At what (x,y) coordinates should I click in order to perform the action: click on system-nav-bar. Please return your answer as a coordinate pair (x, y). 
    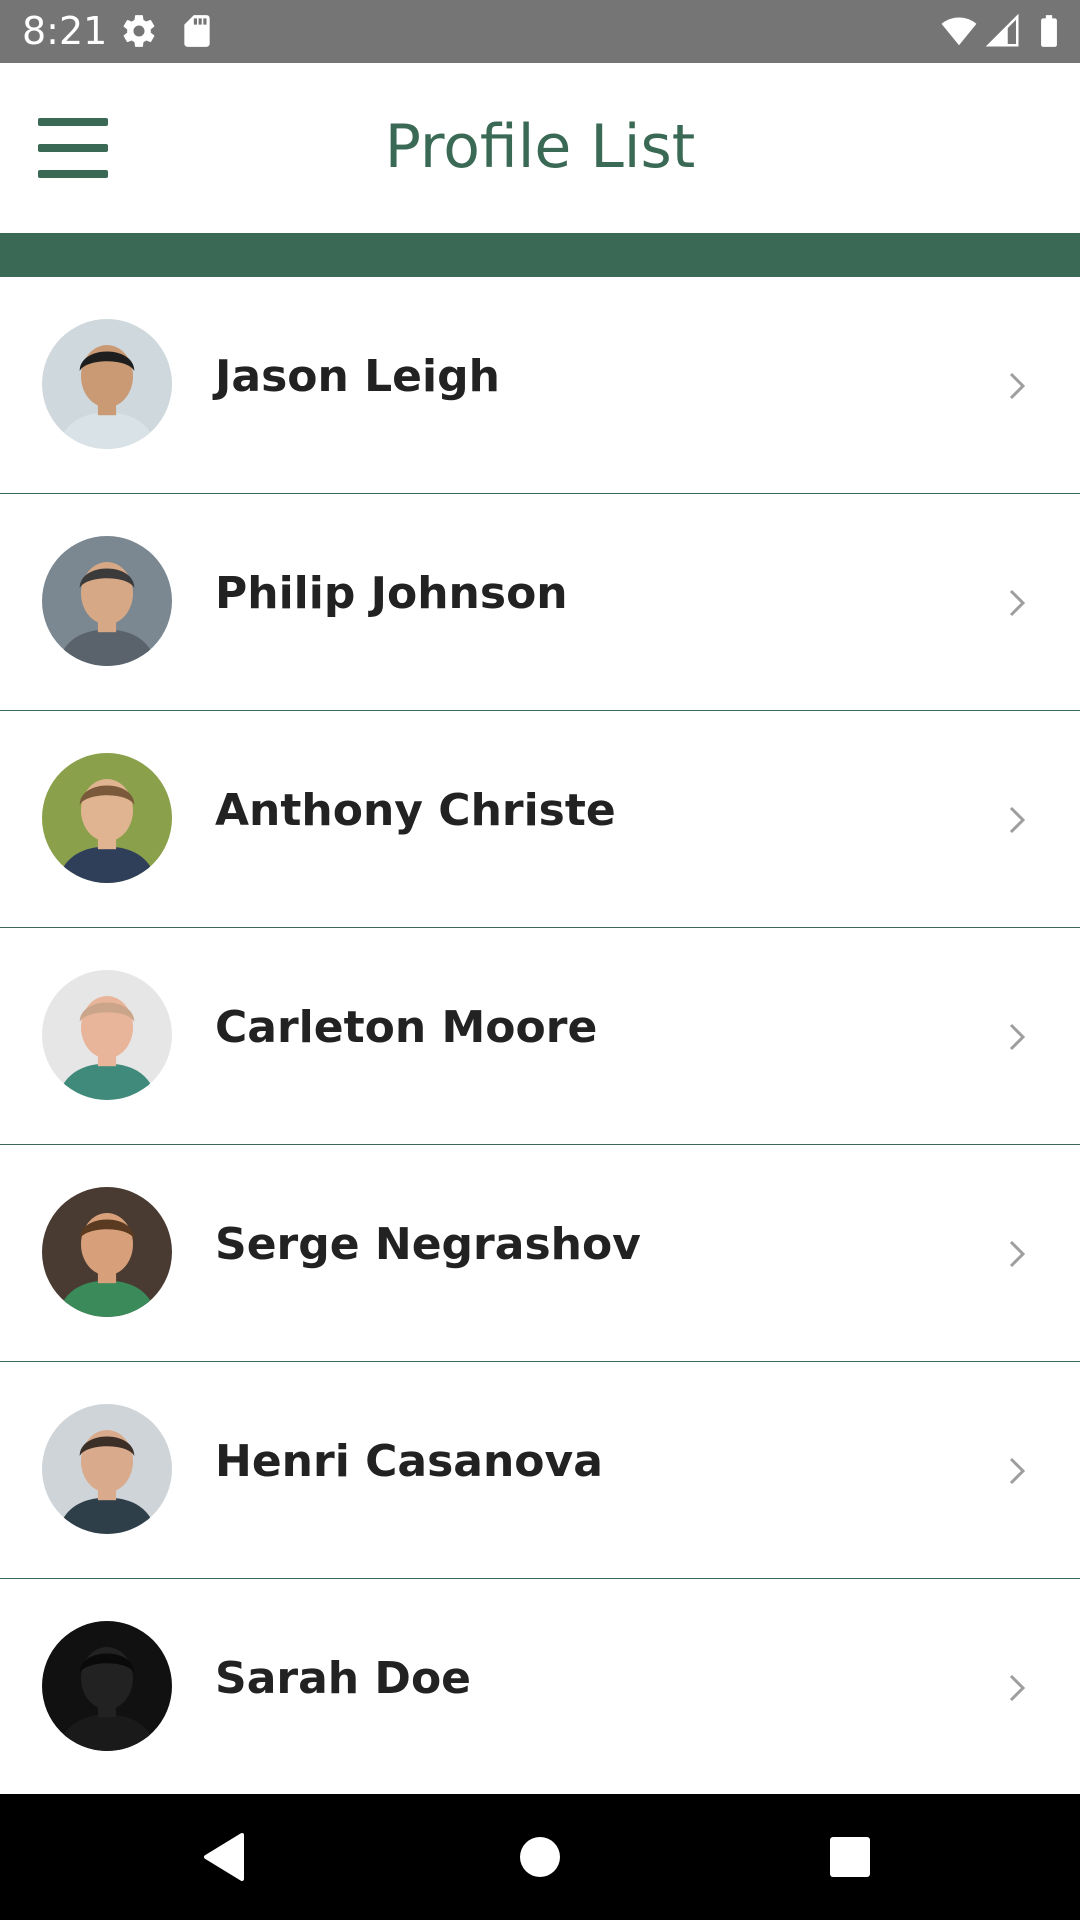
    Looking at the image, I should click on (540, 1857).